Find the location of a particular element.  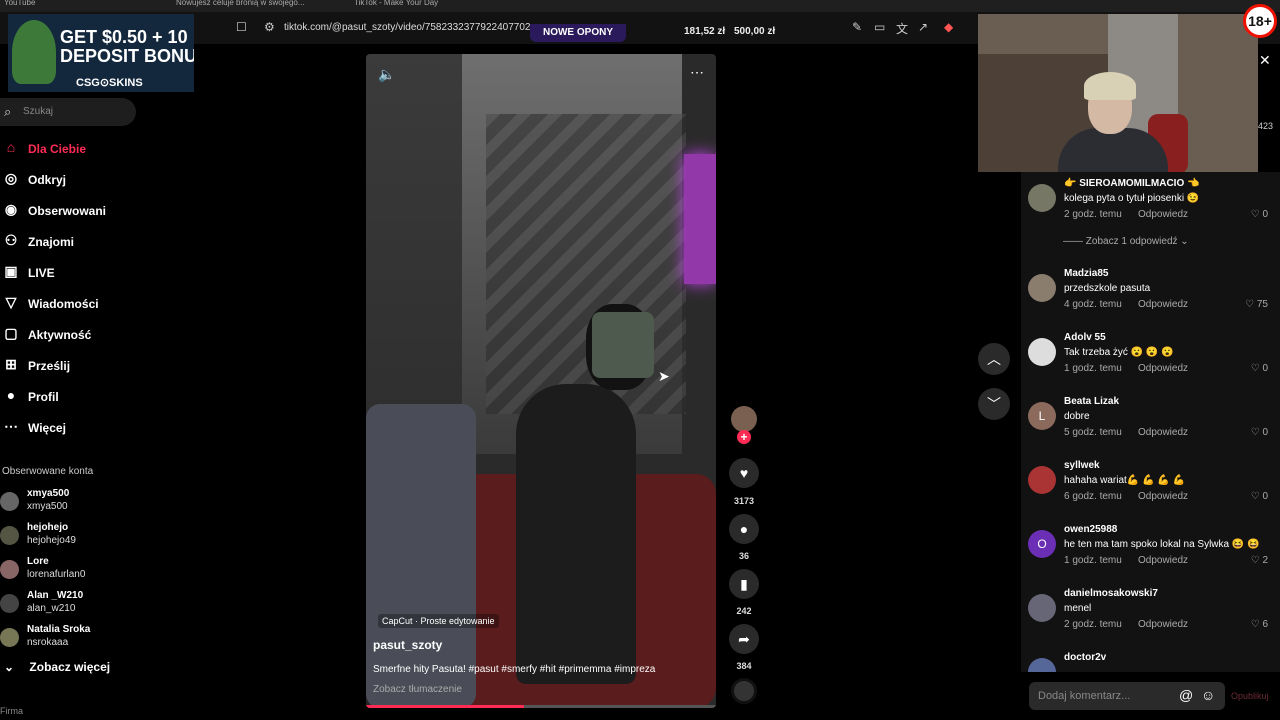

account-username: hejohejo49 is located at coordinates (51, 540).